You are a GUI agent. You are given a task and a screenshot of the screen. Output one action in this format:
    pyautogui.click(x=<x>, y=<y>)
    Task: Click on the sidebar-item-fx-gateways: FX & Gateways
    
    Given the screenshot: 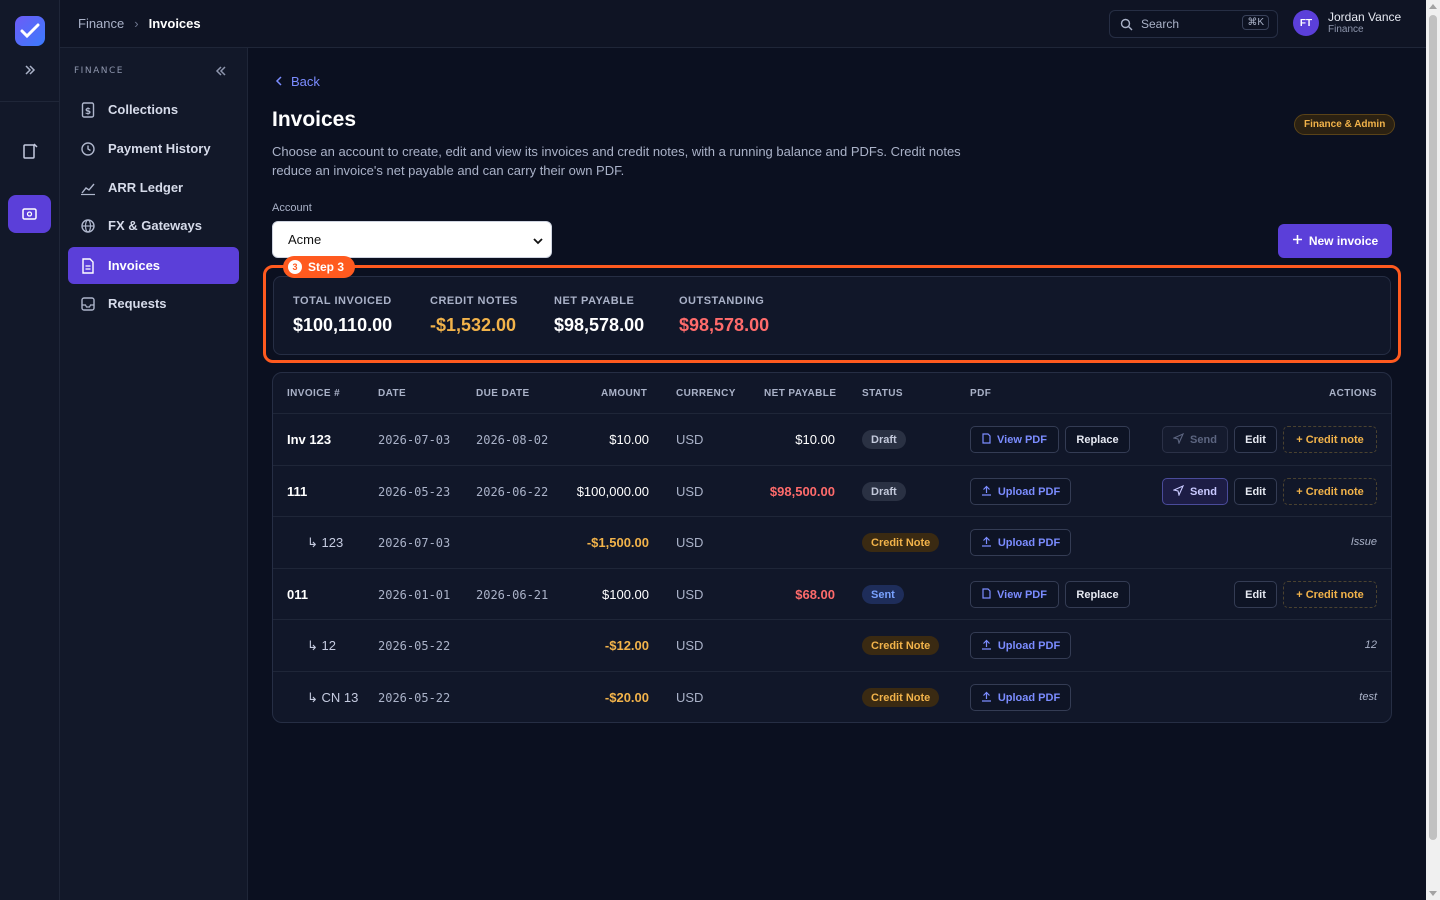 What is the action you would take?
    pyautogui.click(x=153, y=225)
    